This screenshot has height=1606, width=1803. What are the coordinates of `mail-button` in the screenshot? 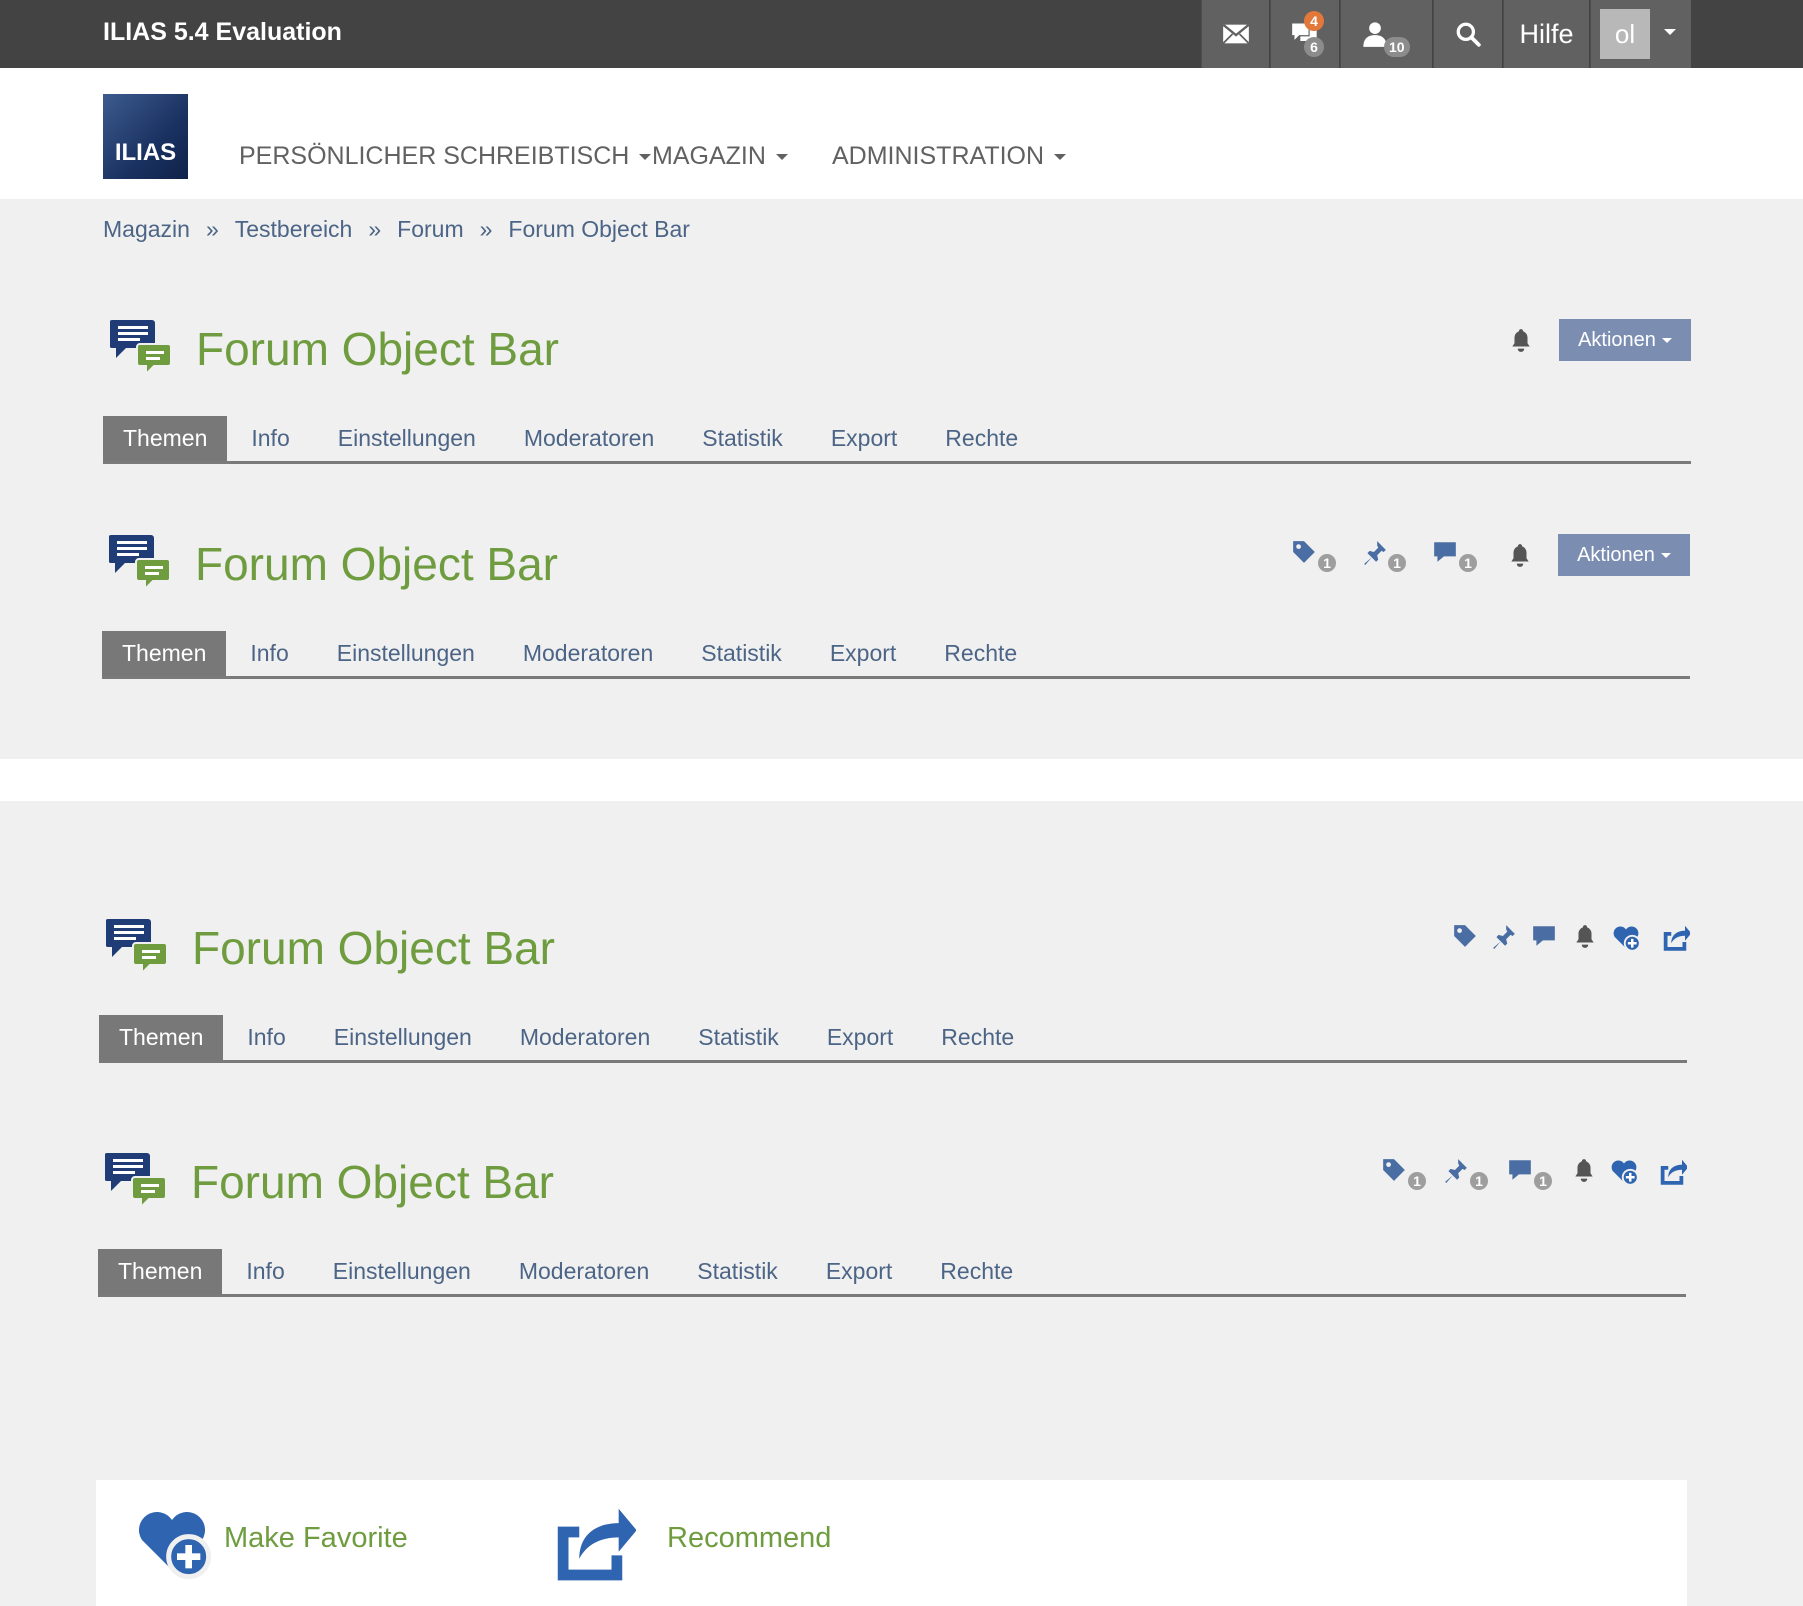 It's located at (1235, 34).